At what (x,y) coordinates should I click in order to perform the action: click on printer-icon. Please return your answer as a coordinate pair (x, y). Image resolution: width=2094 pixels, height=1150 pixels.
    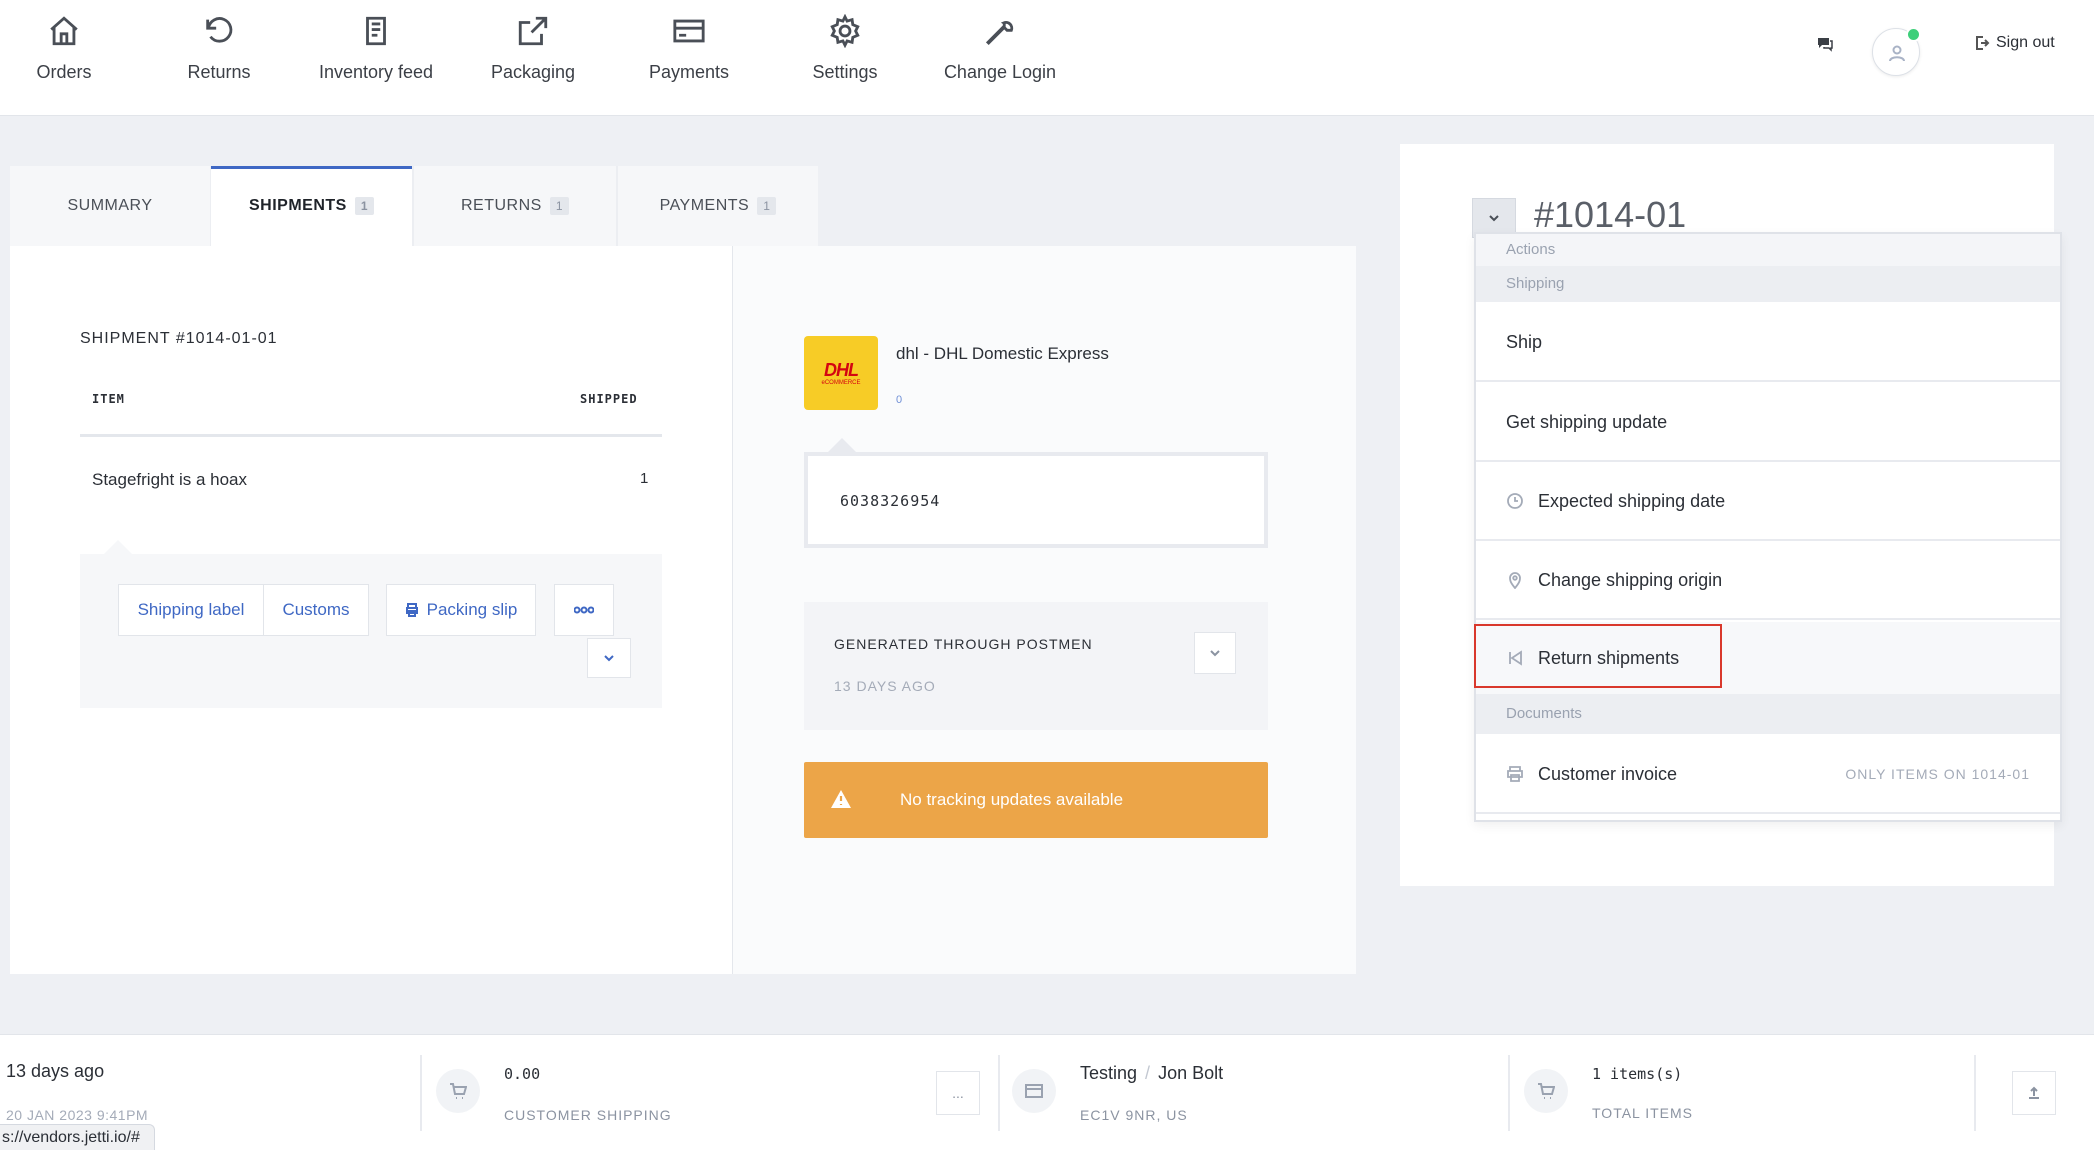
    Looking at the image, I should click on (1515, 774).